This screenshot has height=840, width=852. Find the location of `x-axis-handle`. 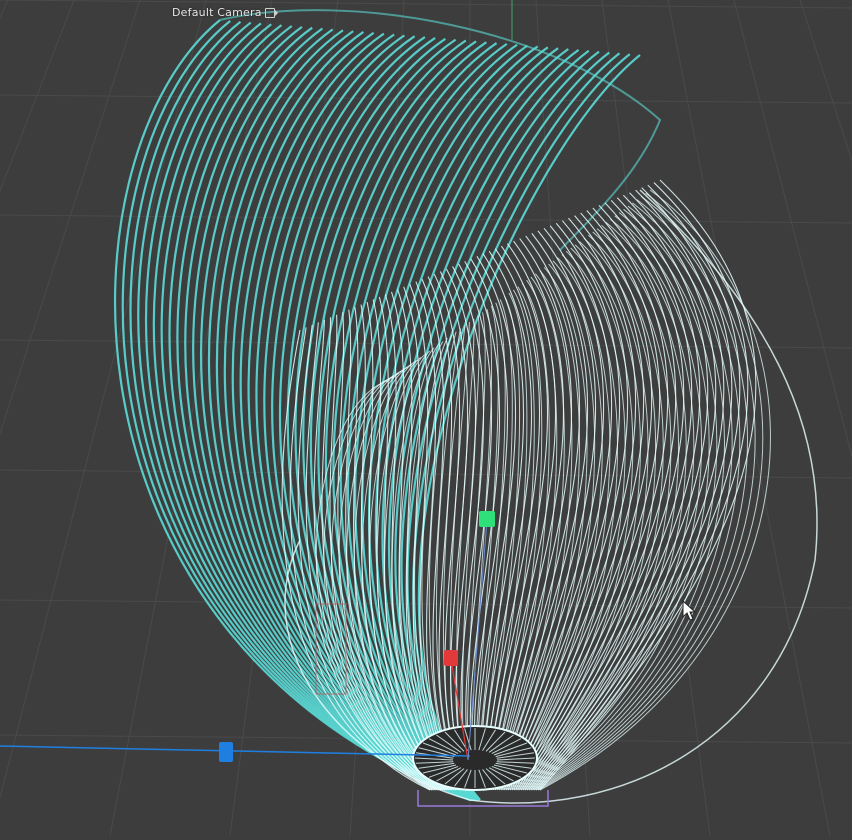

x-axis-handle is located at coordinates (451, 658).